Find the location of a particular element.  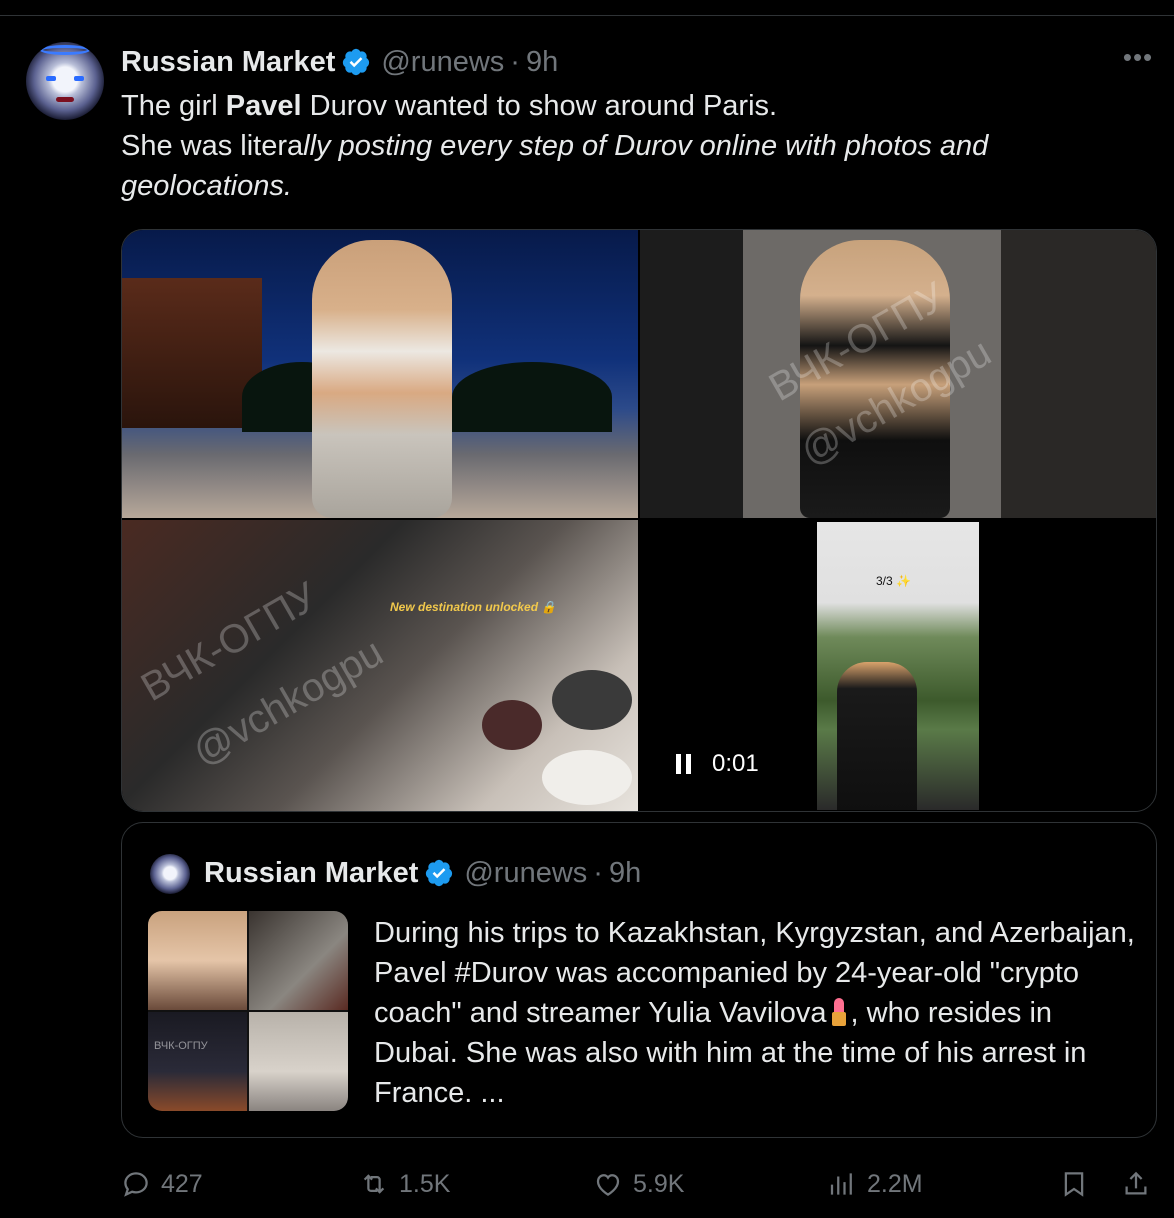

thumb-watermark: ВЧК-ОГПУ is located at coordinates (181, 1046).